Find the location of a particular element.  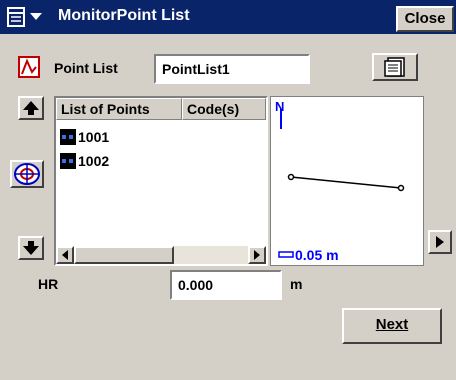

hr-input: 0.000 is located at coordinates (226, 285).